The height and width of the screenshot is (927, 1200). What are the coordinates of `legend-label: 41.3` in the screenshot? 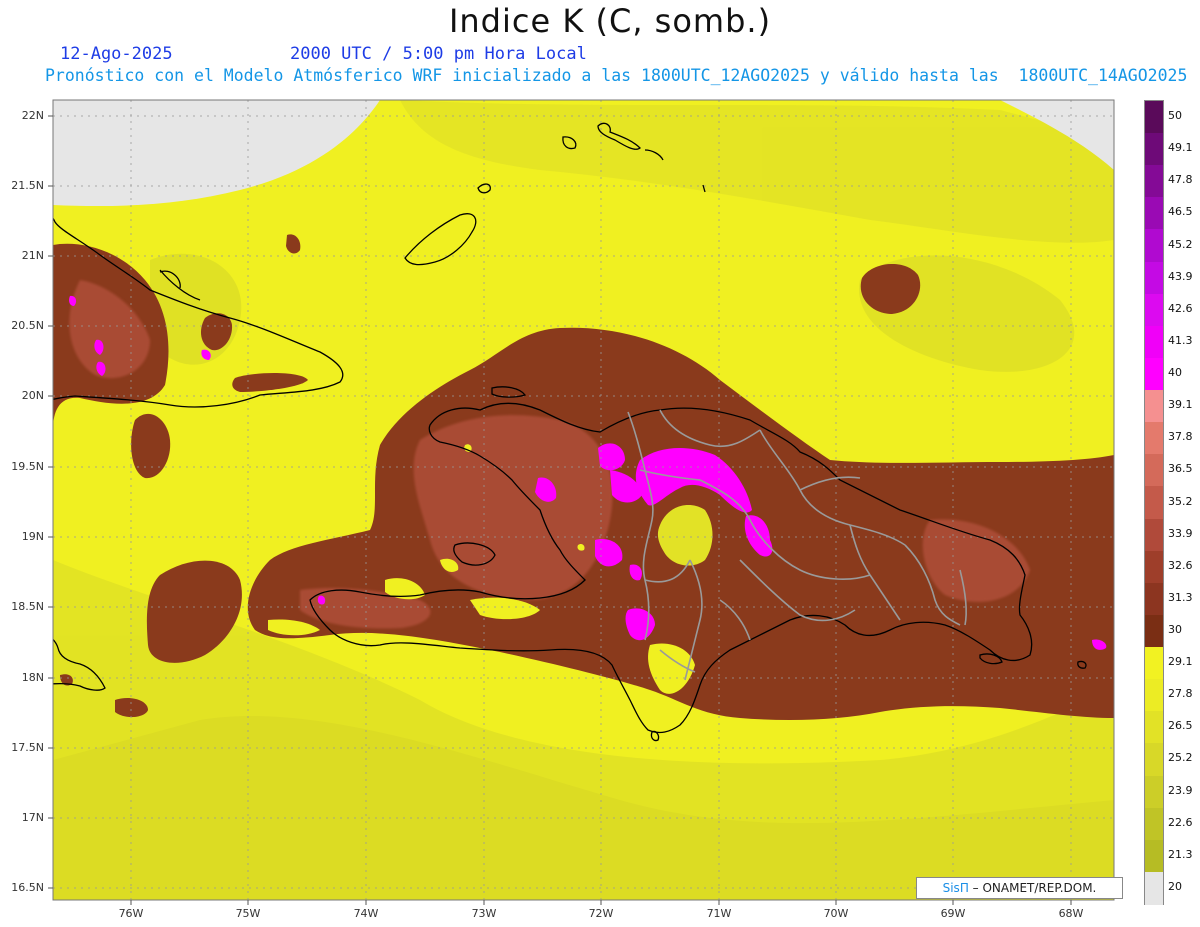 It's located at (1180, 340).